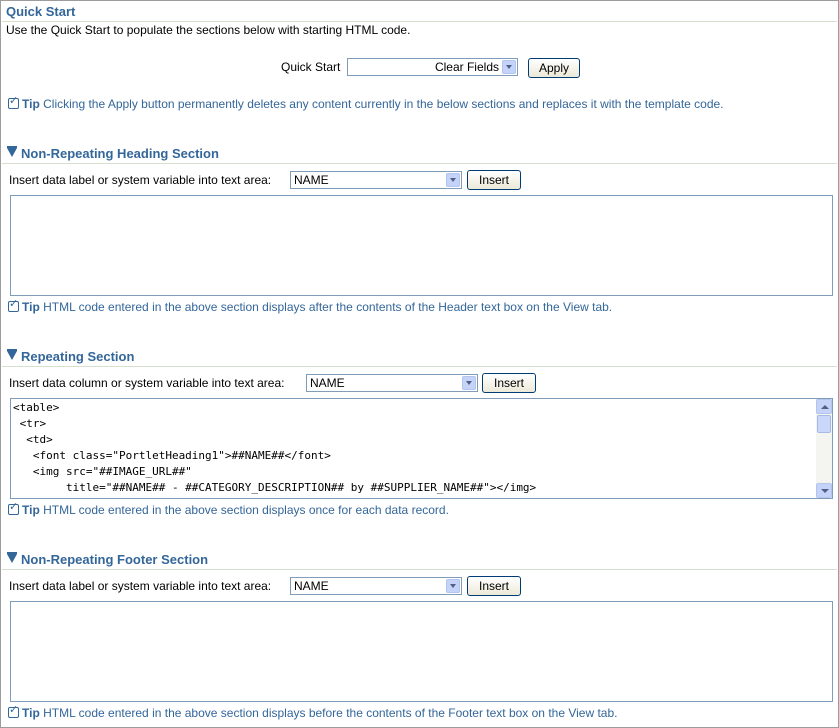 This screenshot has width=839, height=728. I want to click on repeating-select-value: NAME, so click(327, 383).